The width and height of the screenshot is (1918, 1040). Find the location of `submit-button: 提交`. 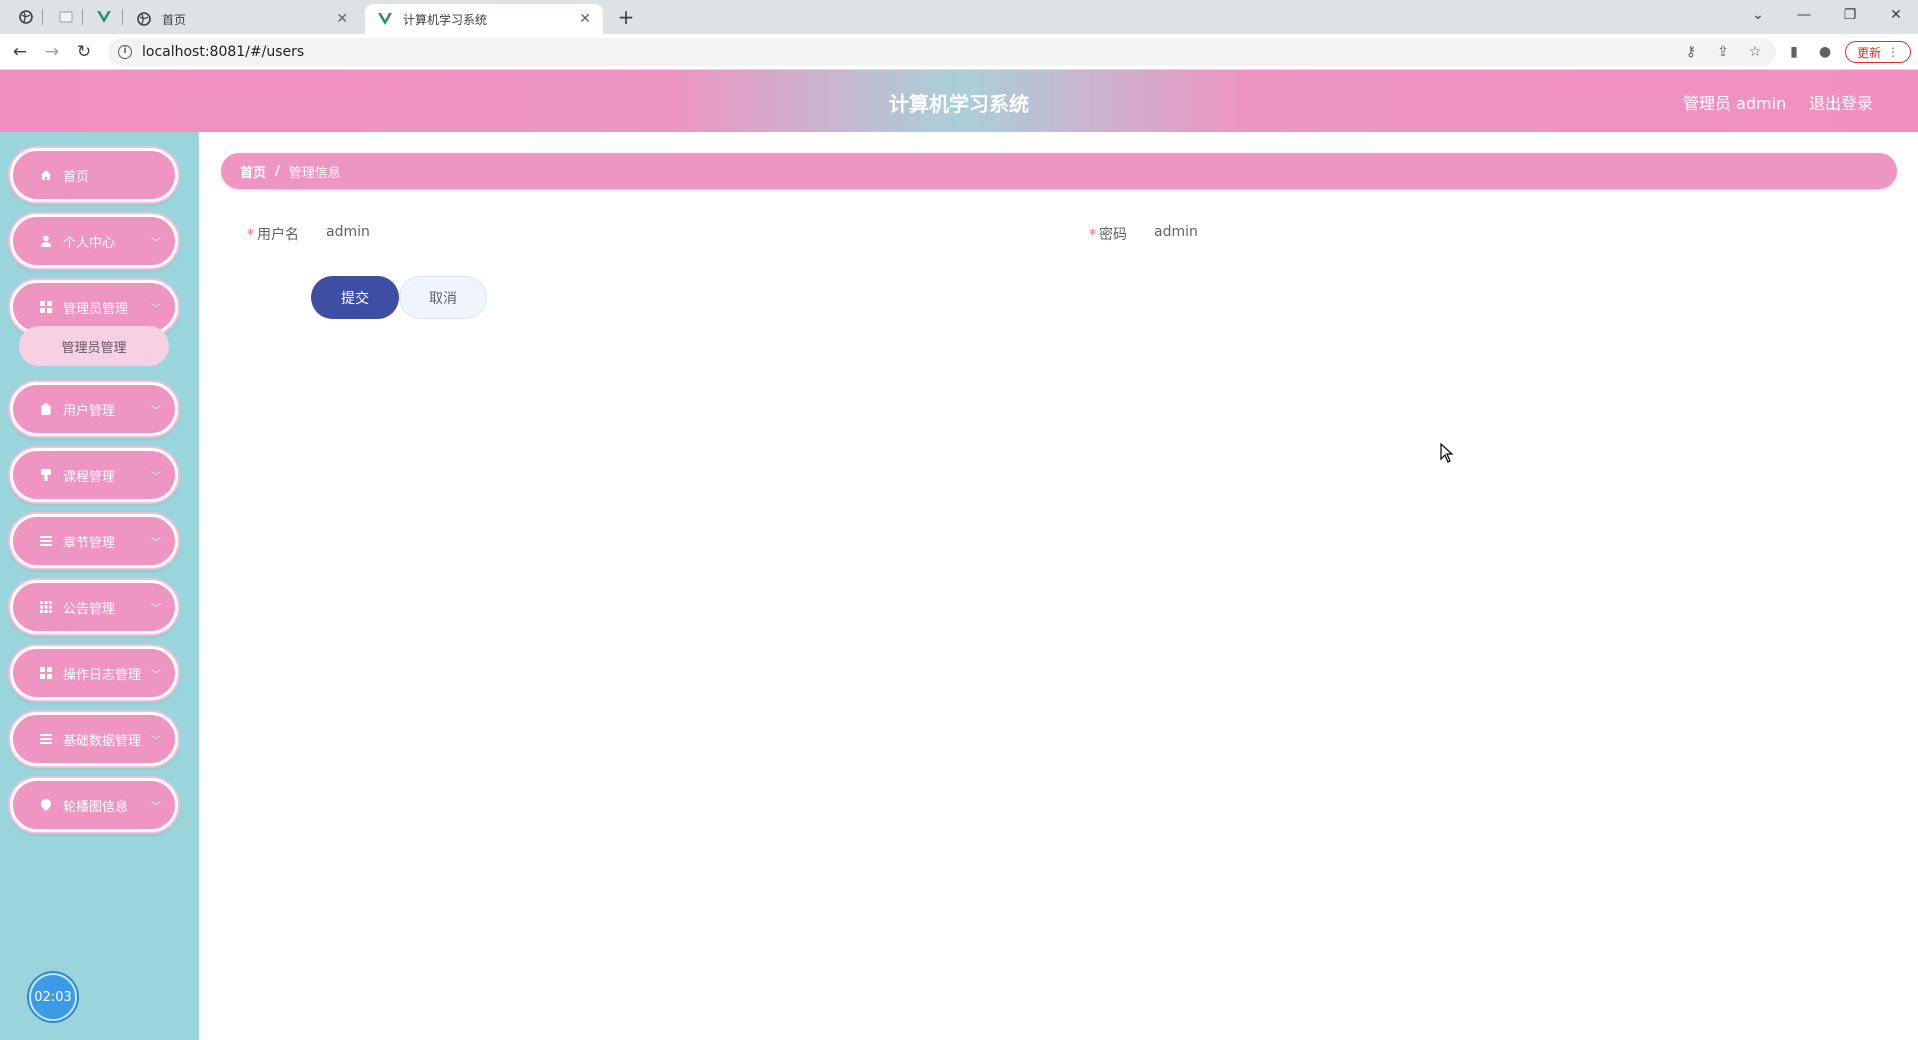

submit-button: 提交 is located at coordinates (355, 297).